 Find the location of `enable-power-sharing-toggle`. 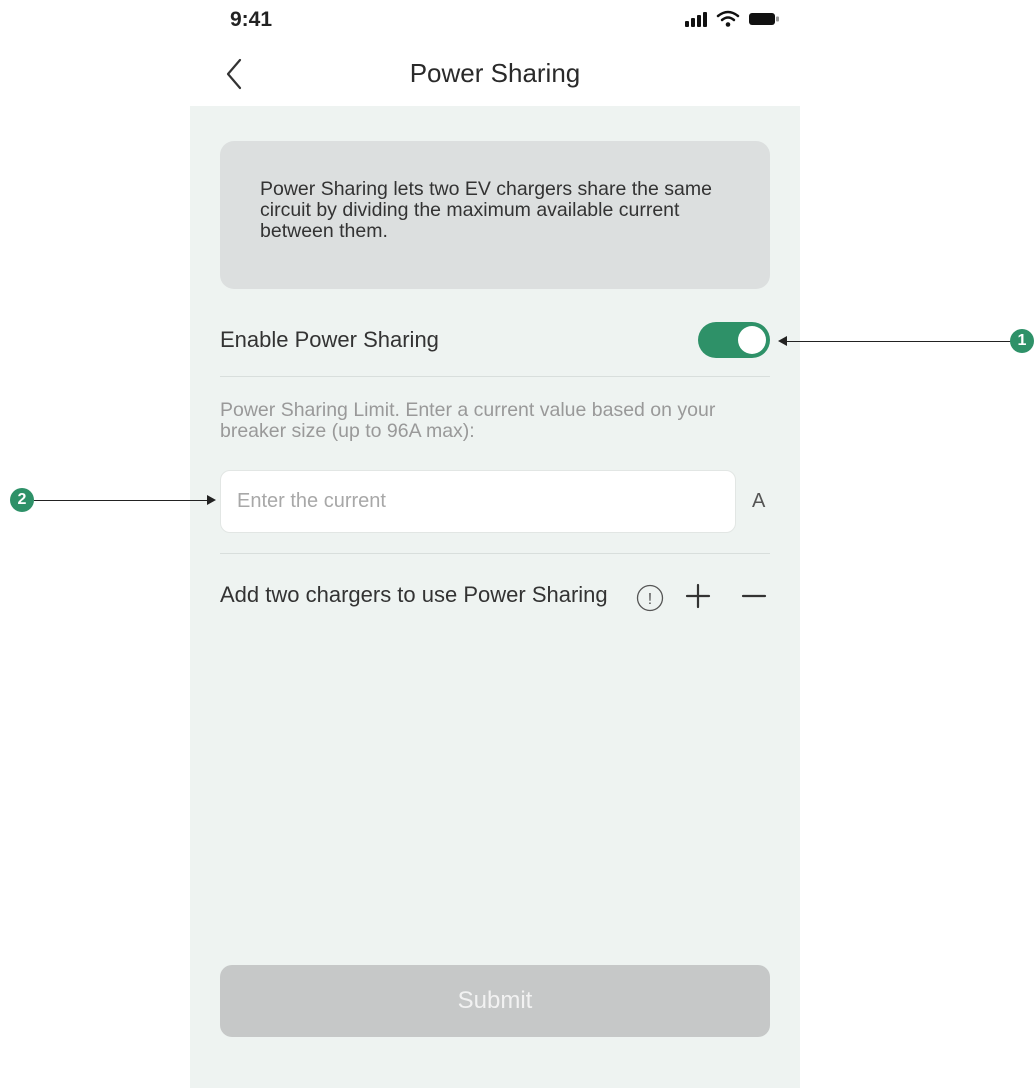

enable-power-sharing-toggle is located at coordinates (734, 340).